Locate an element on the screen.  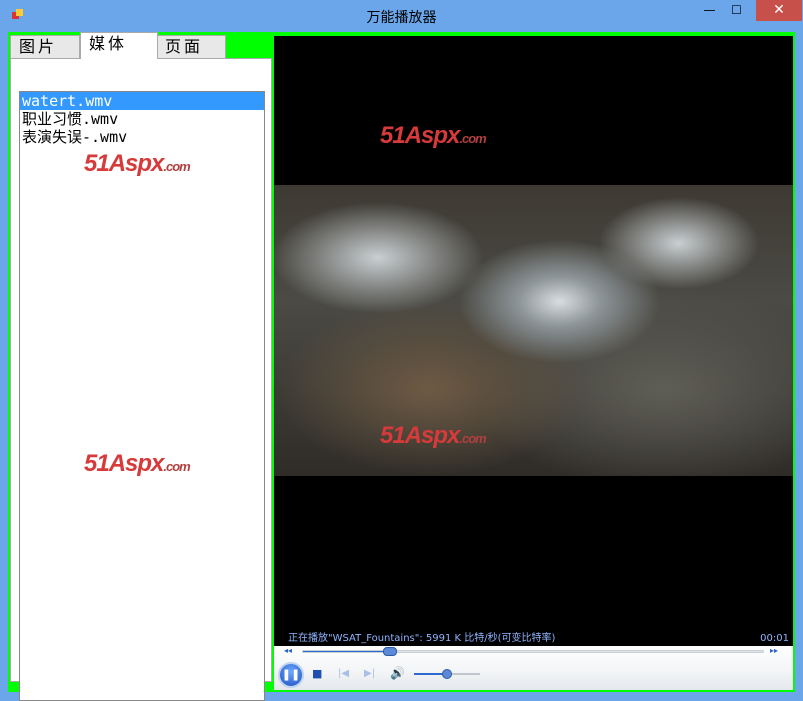
title-bar: 万能播放器 — ☐ ✕ is located at coordinates (401, 16).